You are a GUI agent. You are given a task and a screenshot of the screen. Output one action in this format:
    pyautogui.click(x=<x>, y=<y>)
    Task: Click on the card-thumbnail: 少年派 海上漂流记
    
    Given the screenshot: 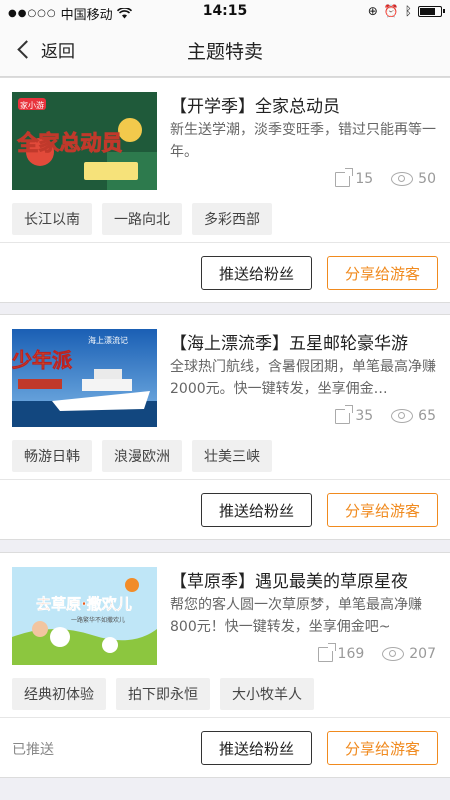 What is the action you would take?
    pyautogui.click(x=84, y=378)
    